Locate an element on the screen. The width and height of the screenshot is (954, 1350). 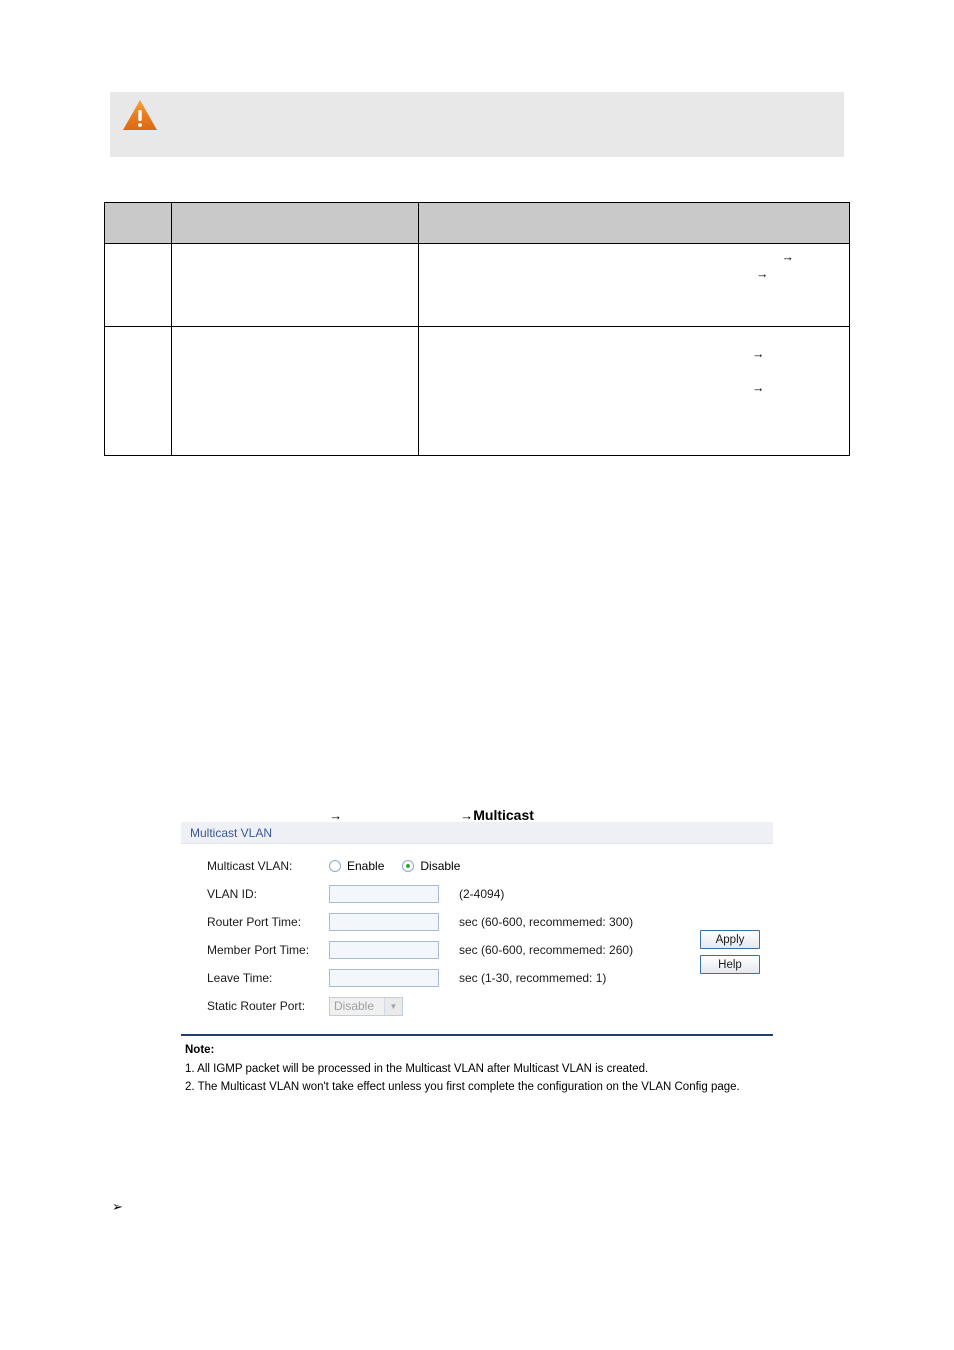
radio-disable-label: Disable is located at coordinates (440, 866).